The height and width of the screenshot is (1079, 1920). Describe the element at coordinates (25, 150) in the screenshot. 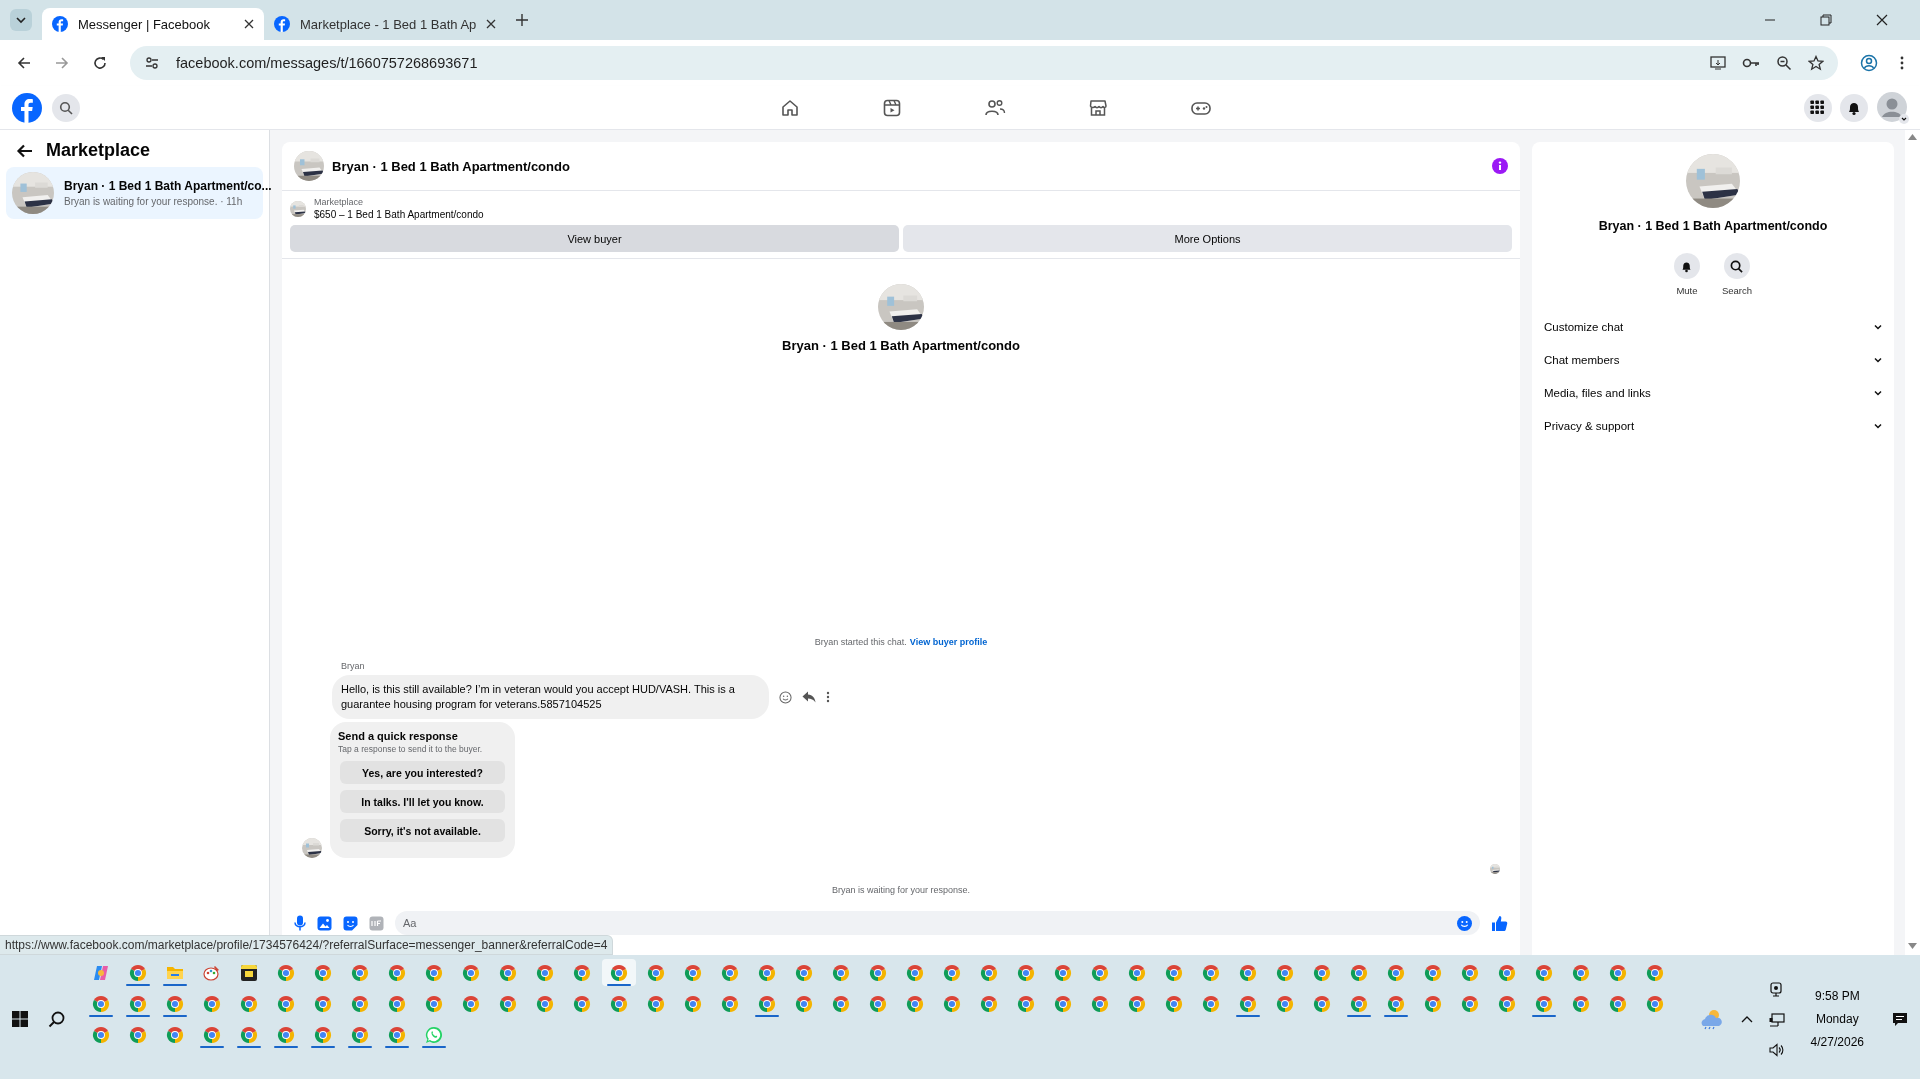

I see `back-arrow-icon` at that location.